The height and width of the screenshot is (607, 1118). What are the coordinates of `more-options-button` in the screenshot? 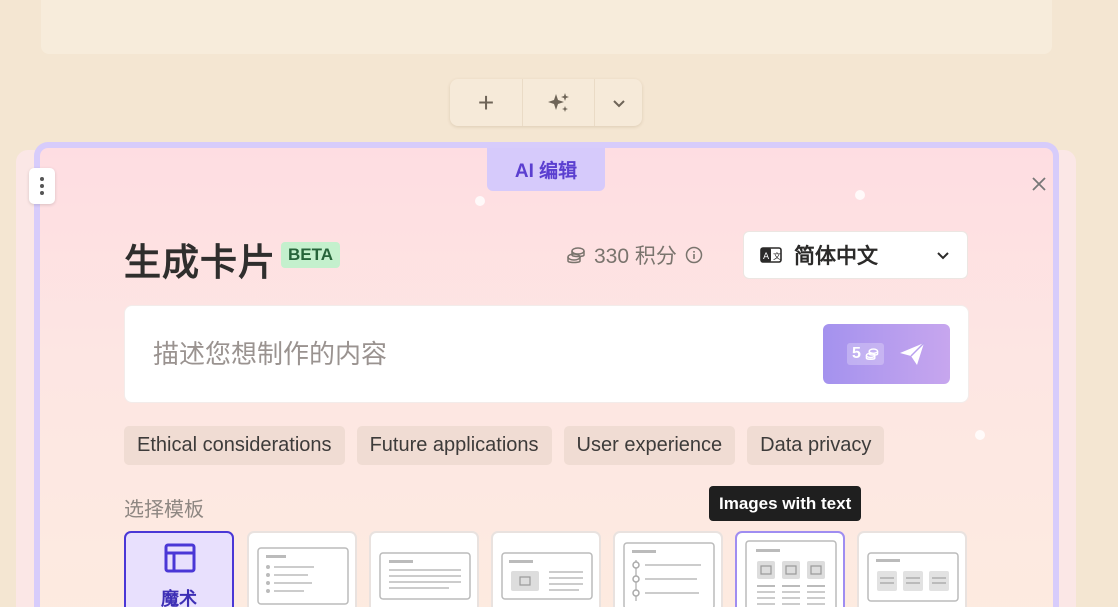 It's located at (618, 102).